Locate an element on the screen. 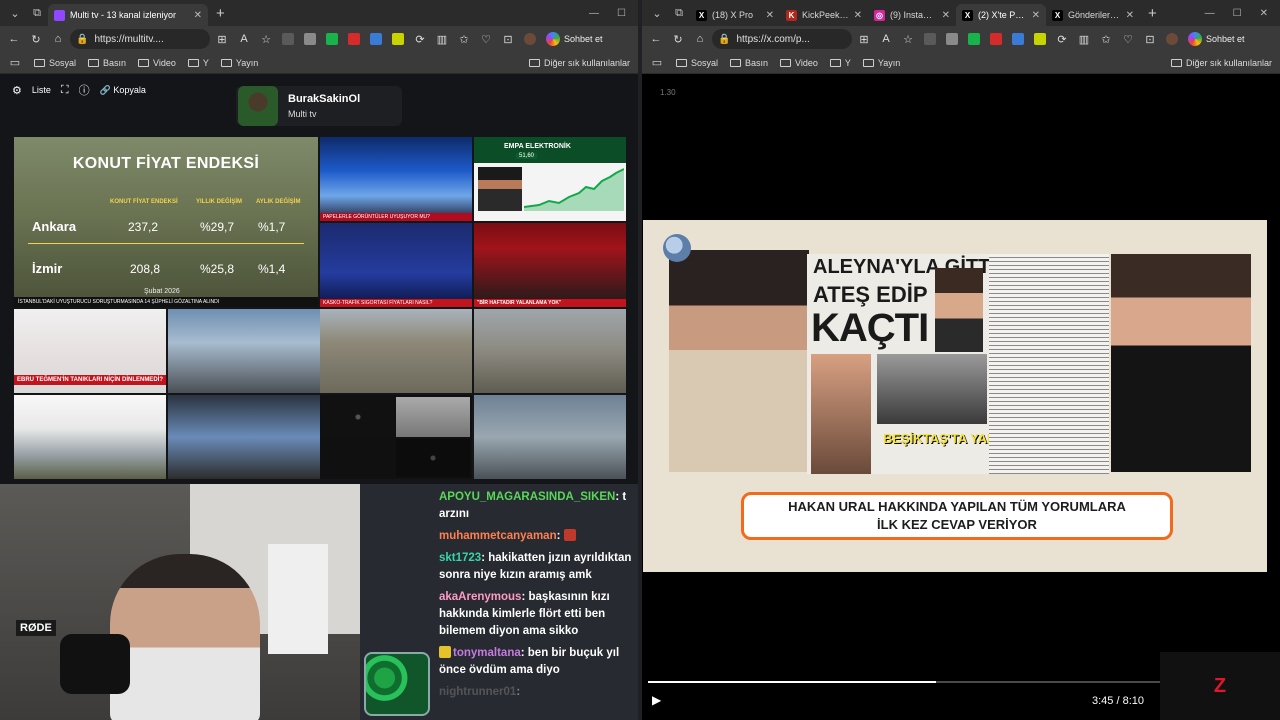 The width and height of the screenshot is (1280, 720). chat-username: APOYU_MAGARASINDA_SIKEN is located at coordinates (527, 497).